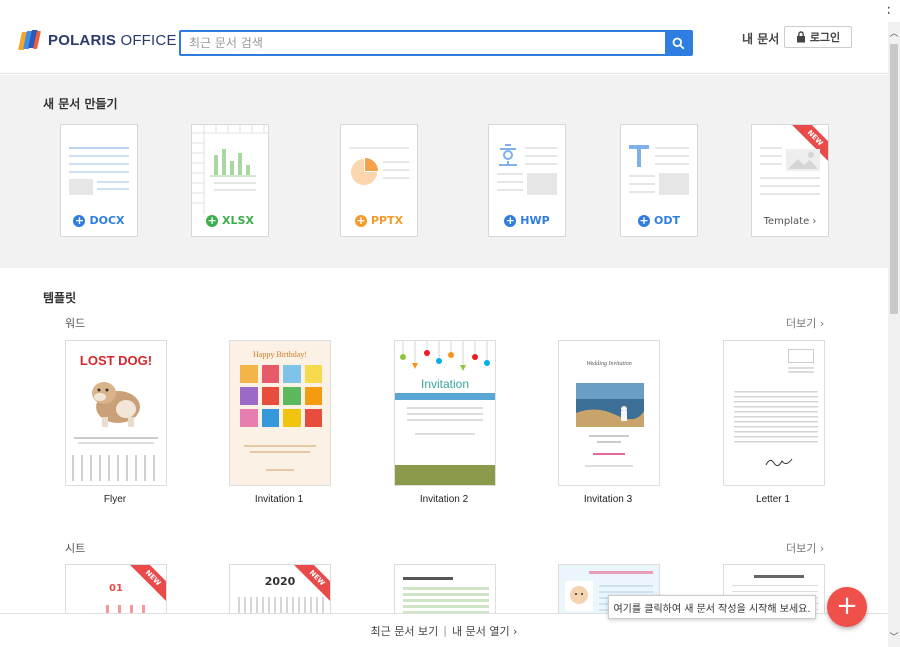 Image resolution: width=900 pixels, height=647 pixels. I want to click on open-my-documents-link: 내 문서 열기 ›, so click(485, 631).